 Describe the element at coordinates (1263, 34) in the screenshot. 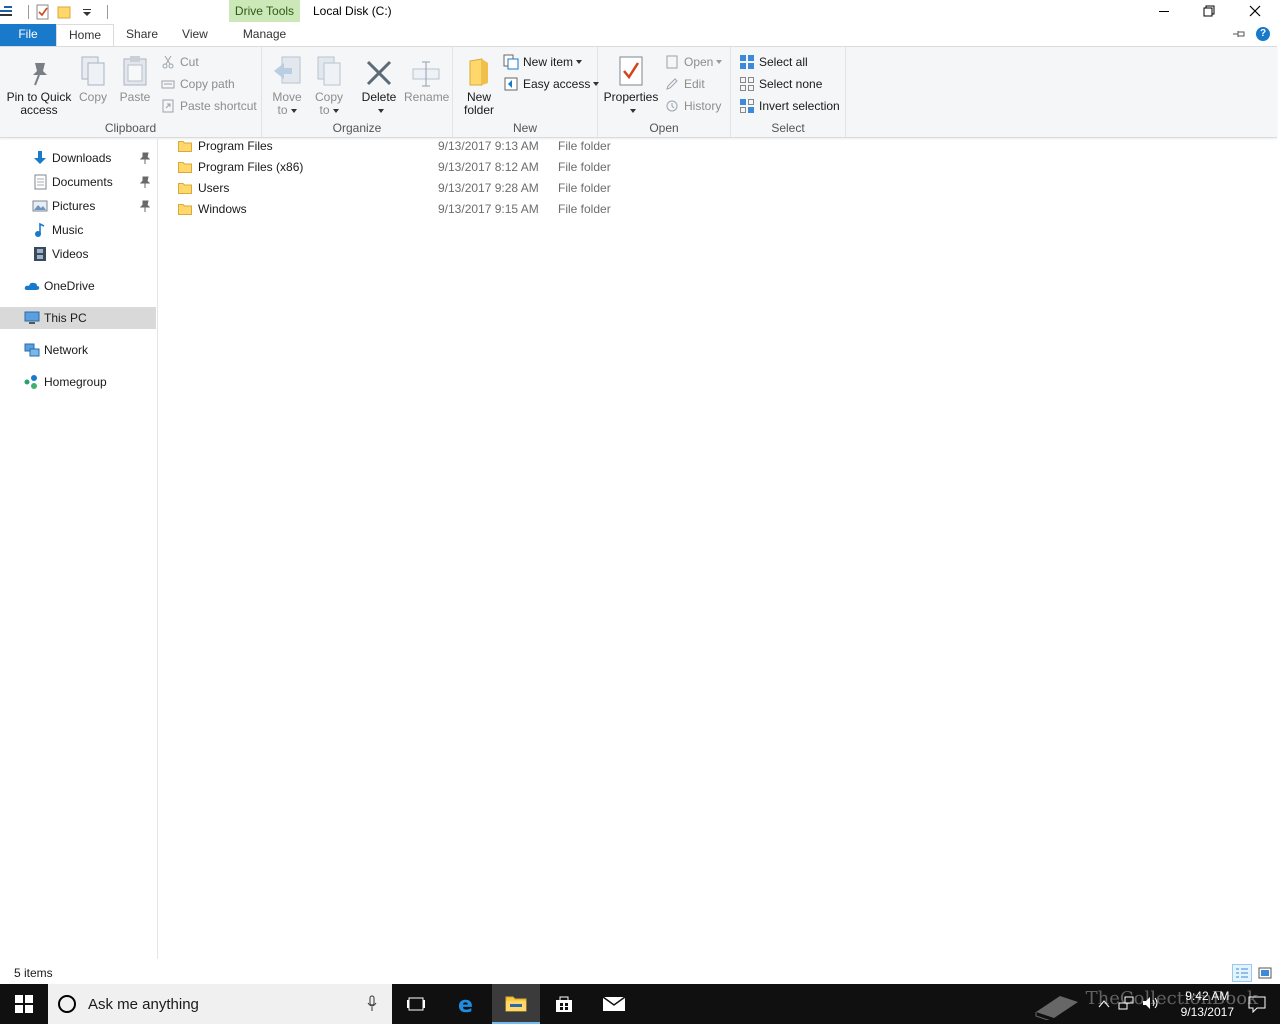

I see `help-icon: ?` at that location.